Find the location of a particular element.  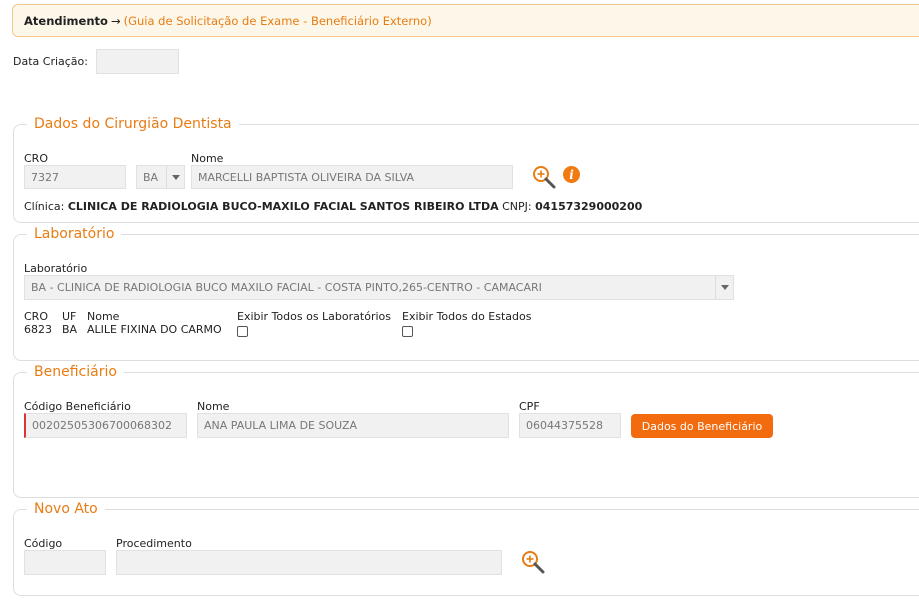

data-criacao-field is located at coordinates (137, 61).